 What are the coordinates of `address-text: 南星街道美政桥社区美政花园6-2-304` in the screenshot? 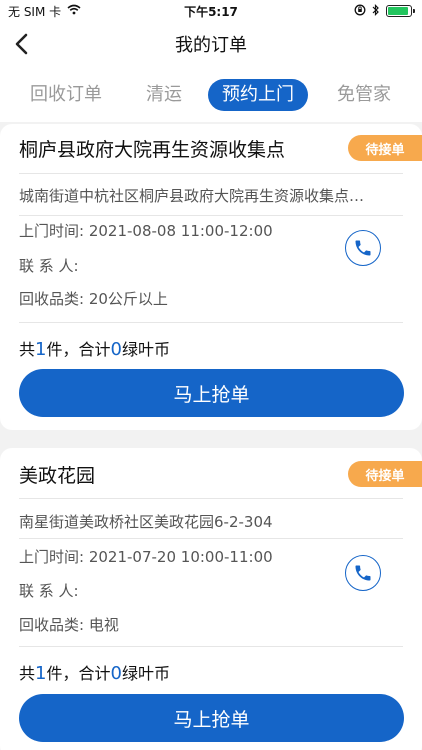 It's located at (146, 522).